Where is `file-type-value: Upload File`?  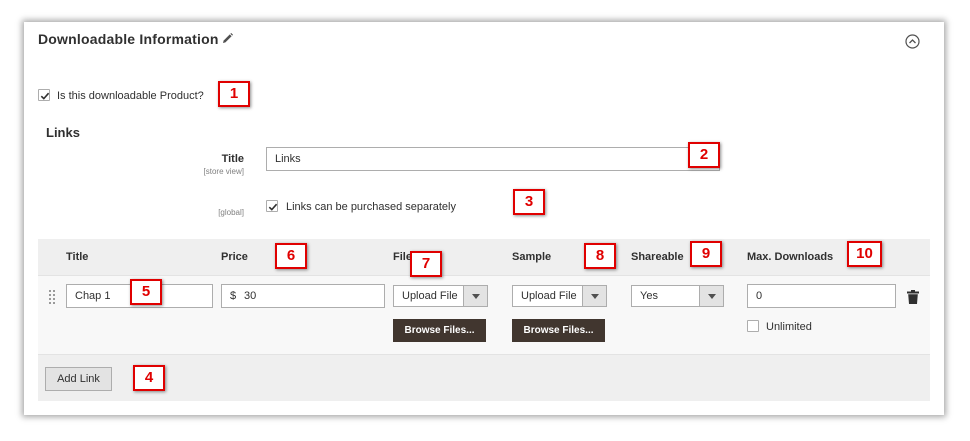
file-type-value: Upload File is located at coordinates (430, 296).